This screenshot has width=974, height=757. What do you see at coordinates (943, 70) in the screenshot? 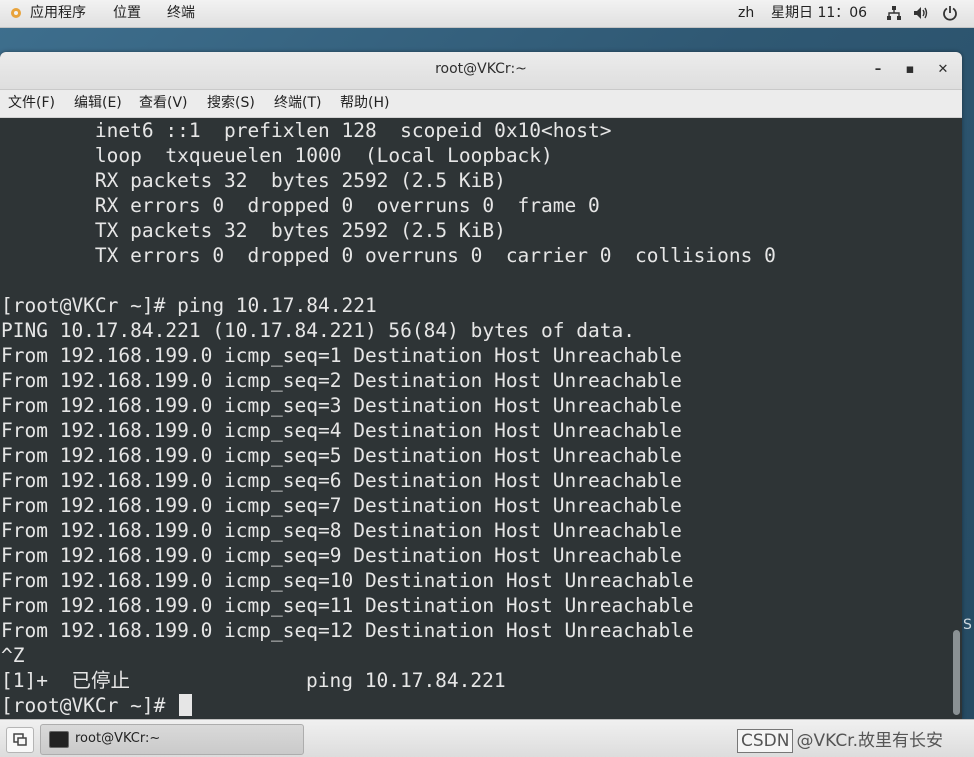
I see `close-button: ✕` at bounding box center [943, 70].